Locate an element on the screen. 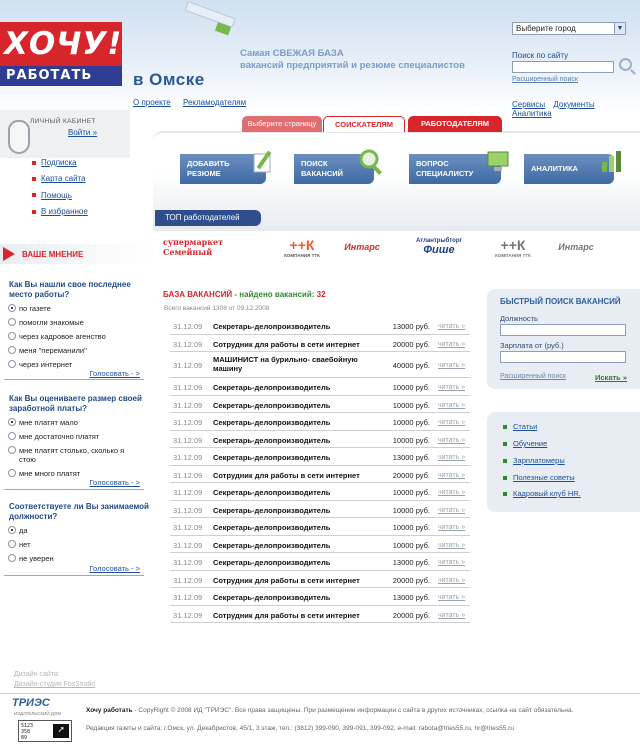 The height and width of the screenshot is (750, 640). vacancy-title: МАШИНИСТ на бурильно- сваебойную машину is located at coordinates (295, 364).